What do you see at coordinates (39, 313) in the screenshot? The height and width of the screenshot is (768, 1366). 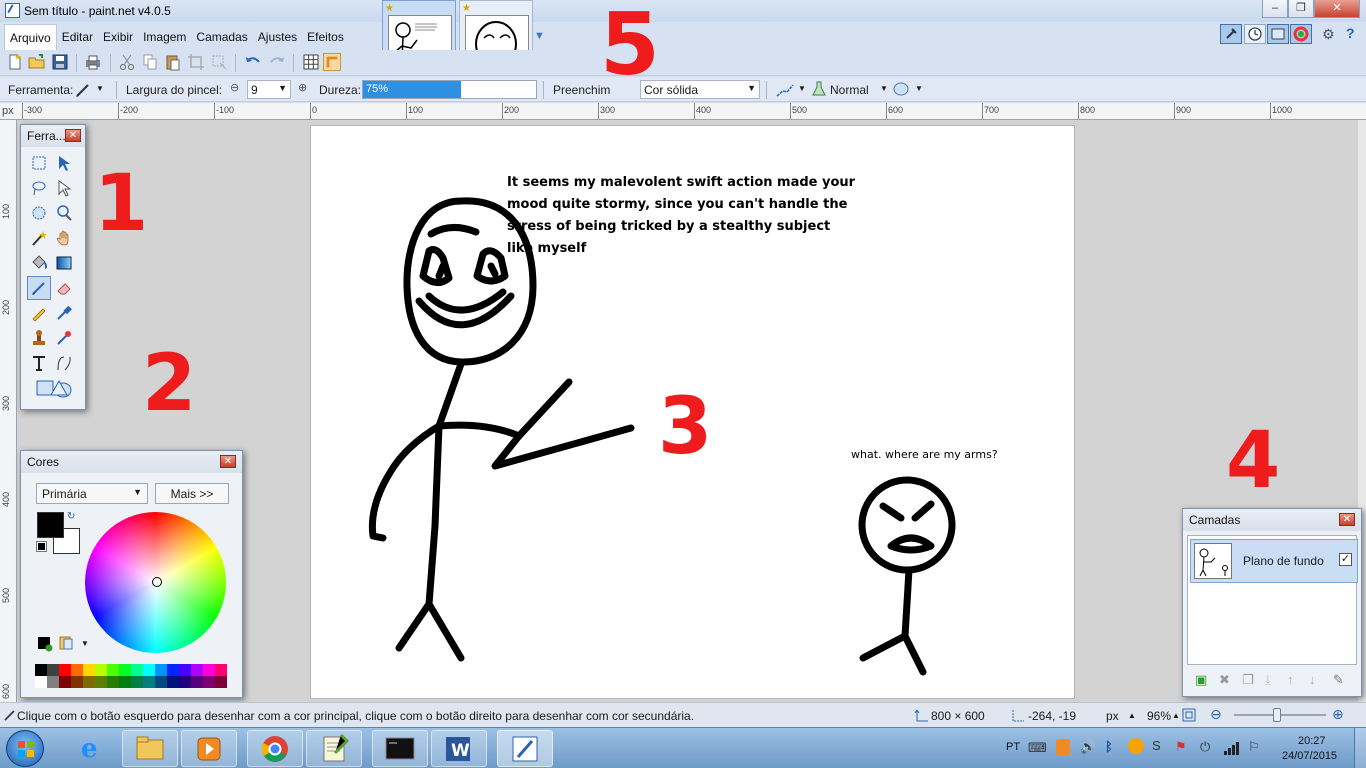 I see `pencil-tool-icon` at bounding box center [39, 313].